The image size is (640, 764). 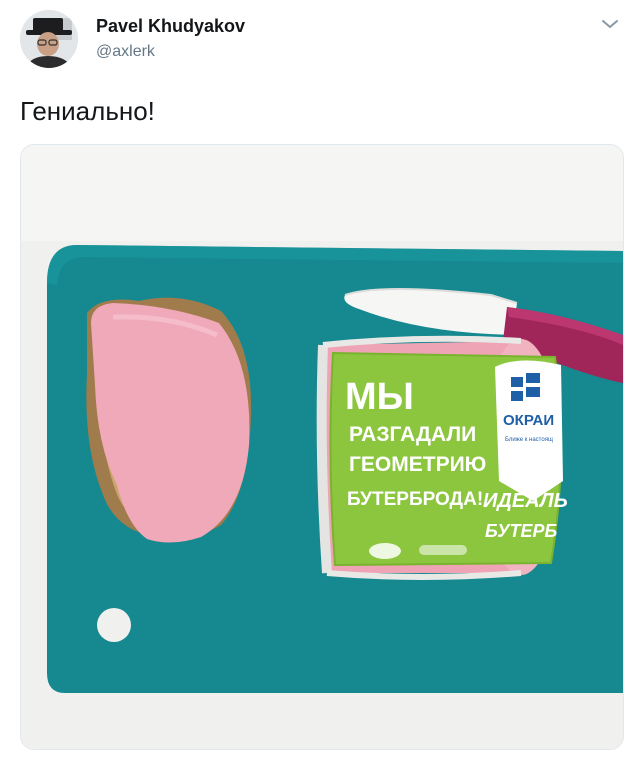 I want to click on brand-tagline: Ближе к настоящ, so click(x=529, y=440).